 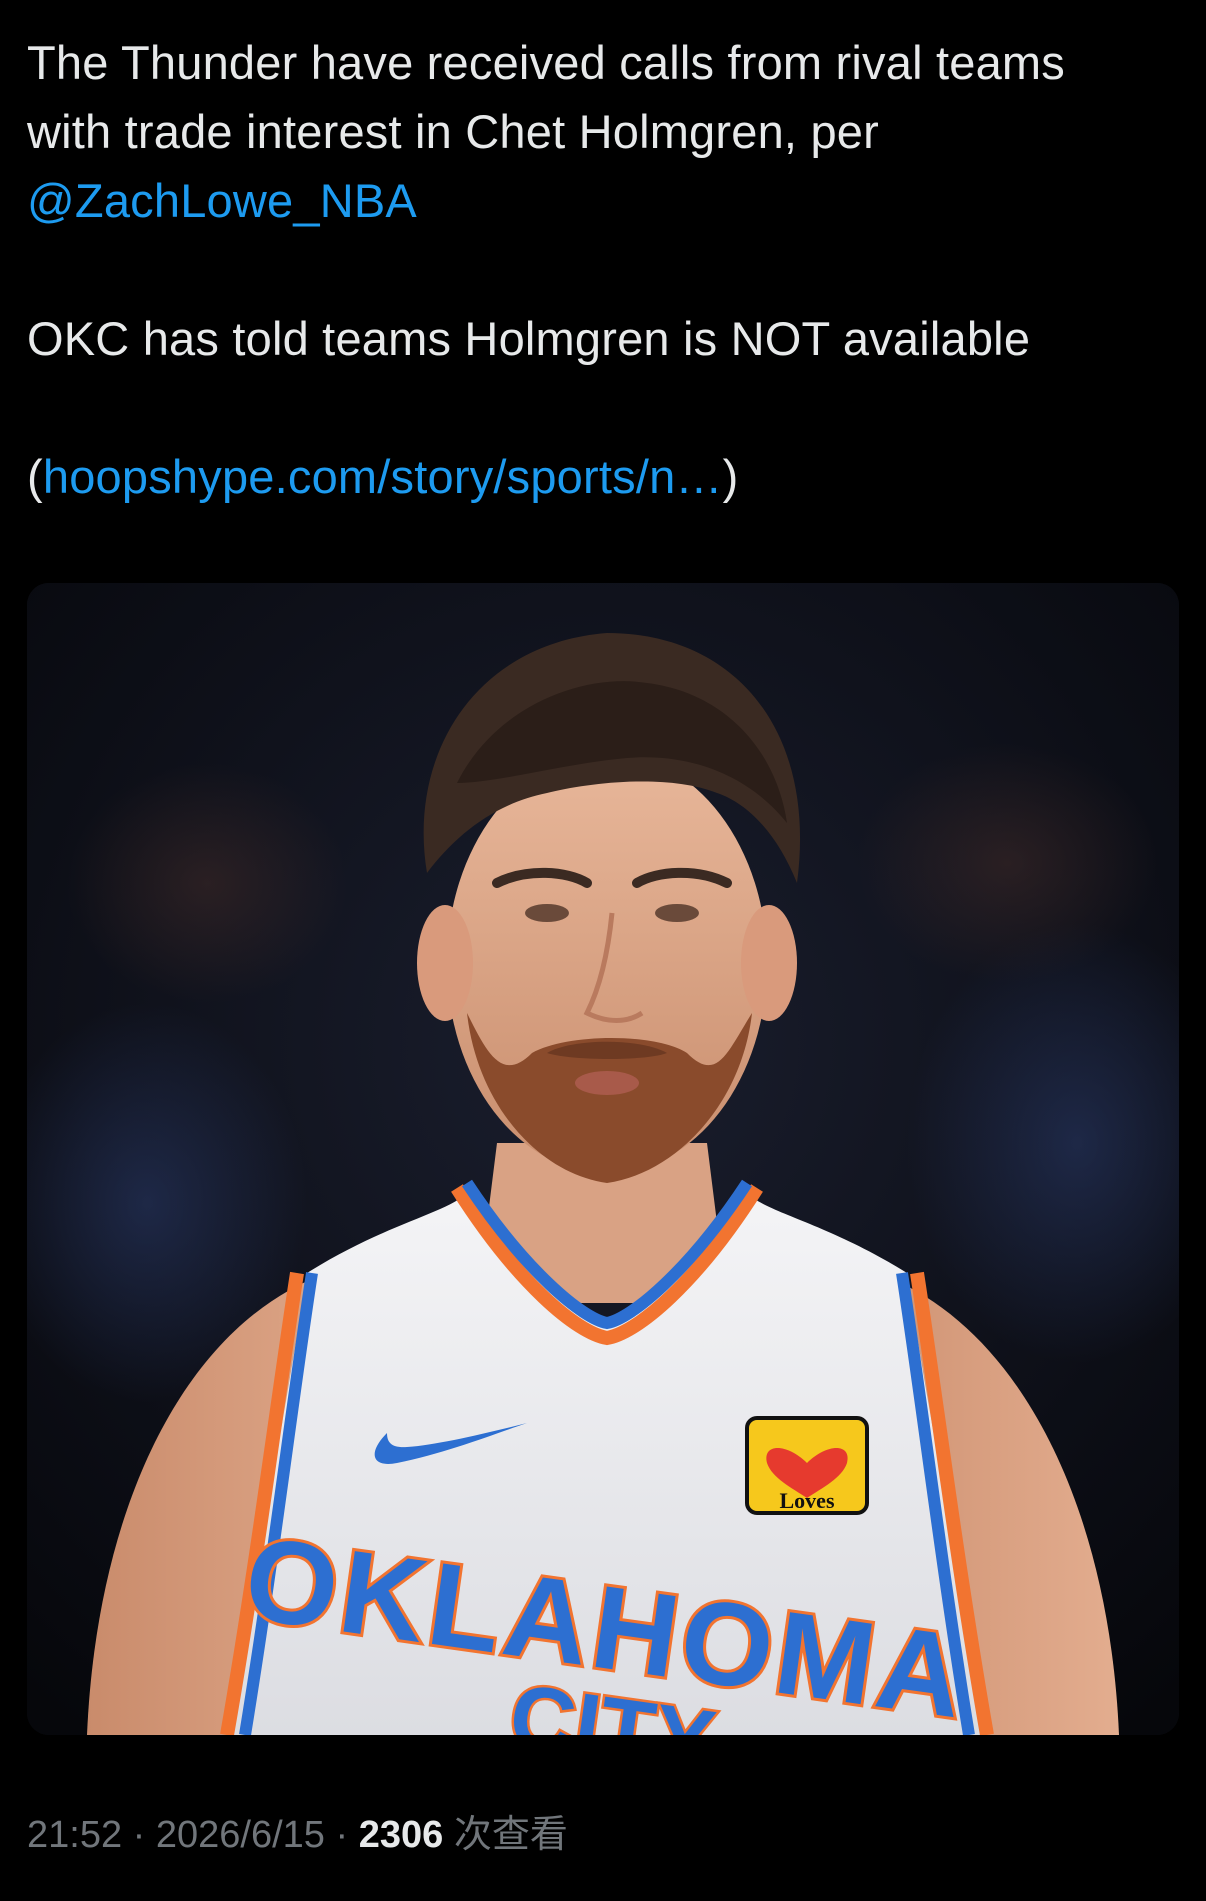 I want to click on tweet-time: 21:52, so click(x=74, y=1835).